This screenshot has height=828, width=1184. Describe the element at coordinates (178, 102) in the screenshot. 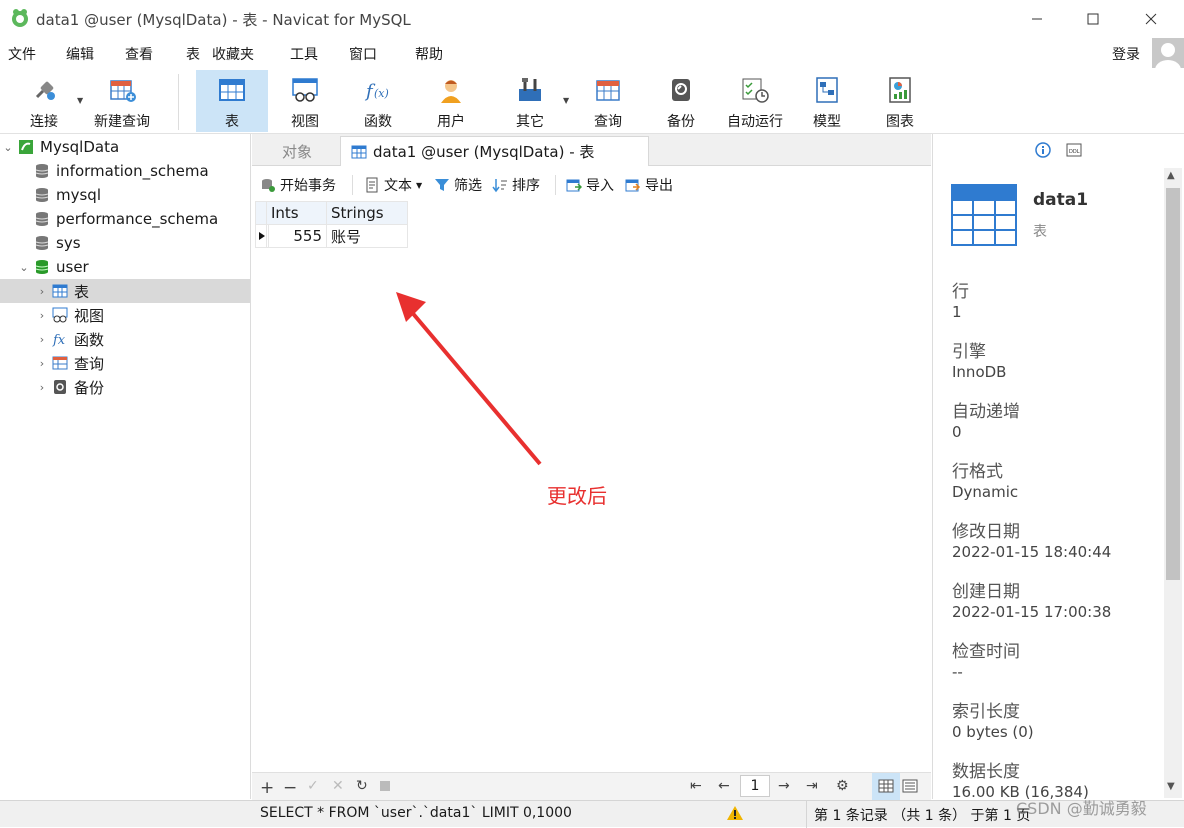

I see `toolbar-separator` at that location.